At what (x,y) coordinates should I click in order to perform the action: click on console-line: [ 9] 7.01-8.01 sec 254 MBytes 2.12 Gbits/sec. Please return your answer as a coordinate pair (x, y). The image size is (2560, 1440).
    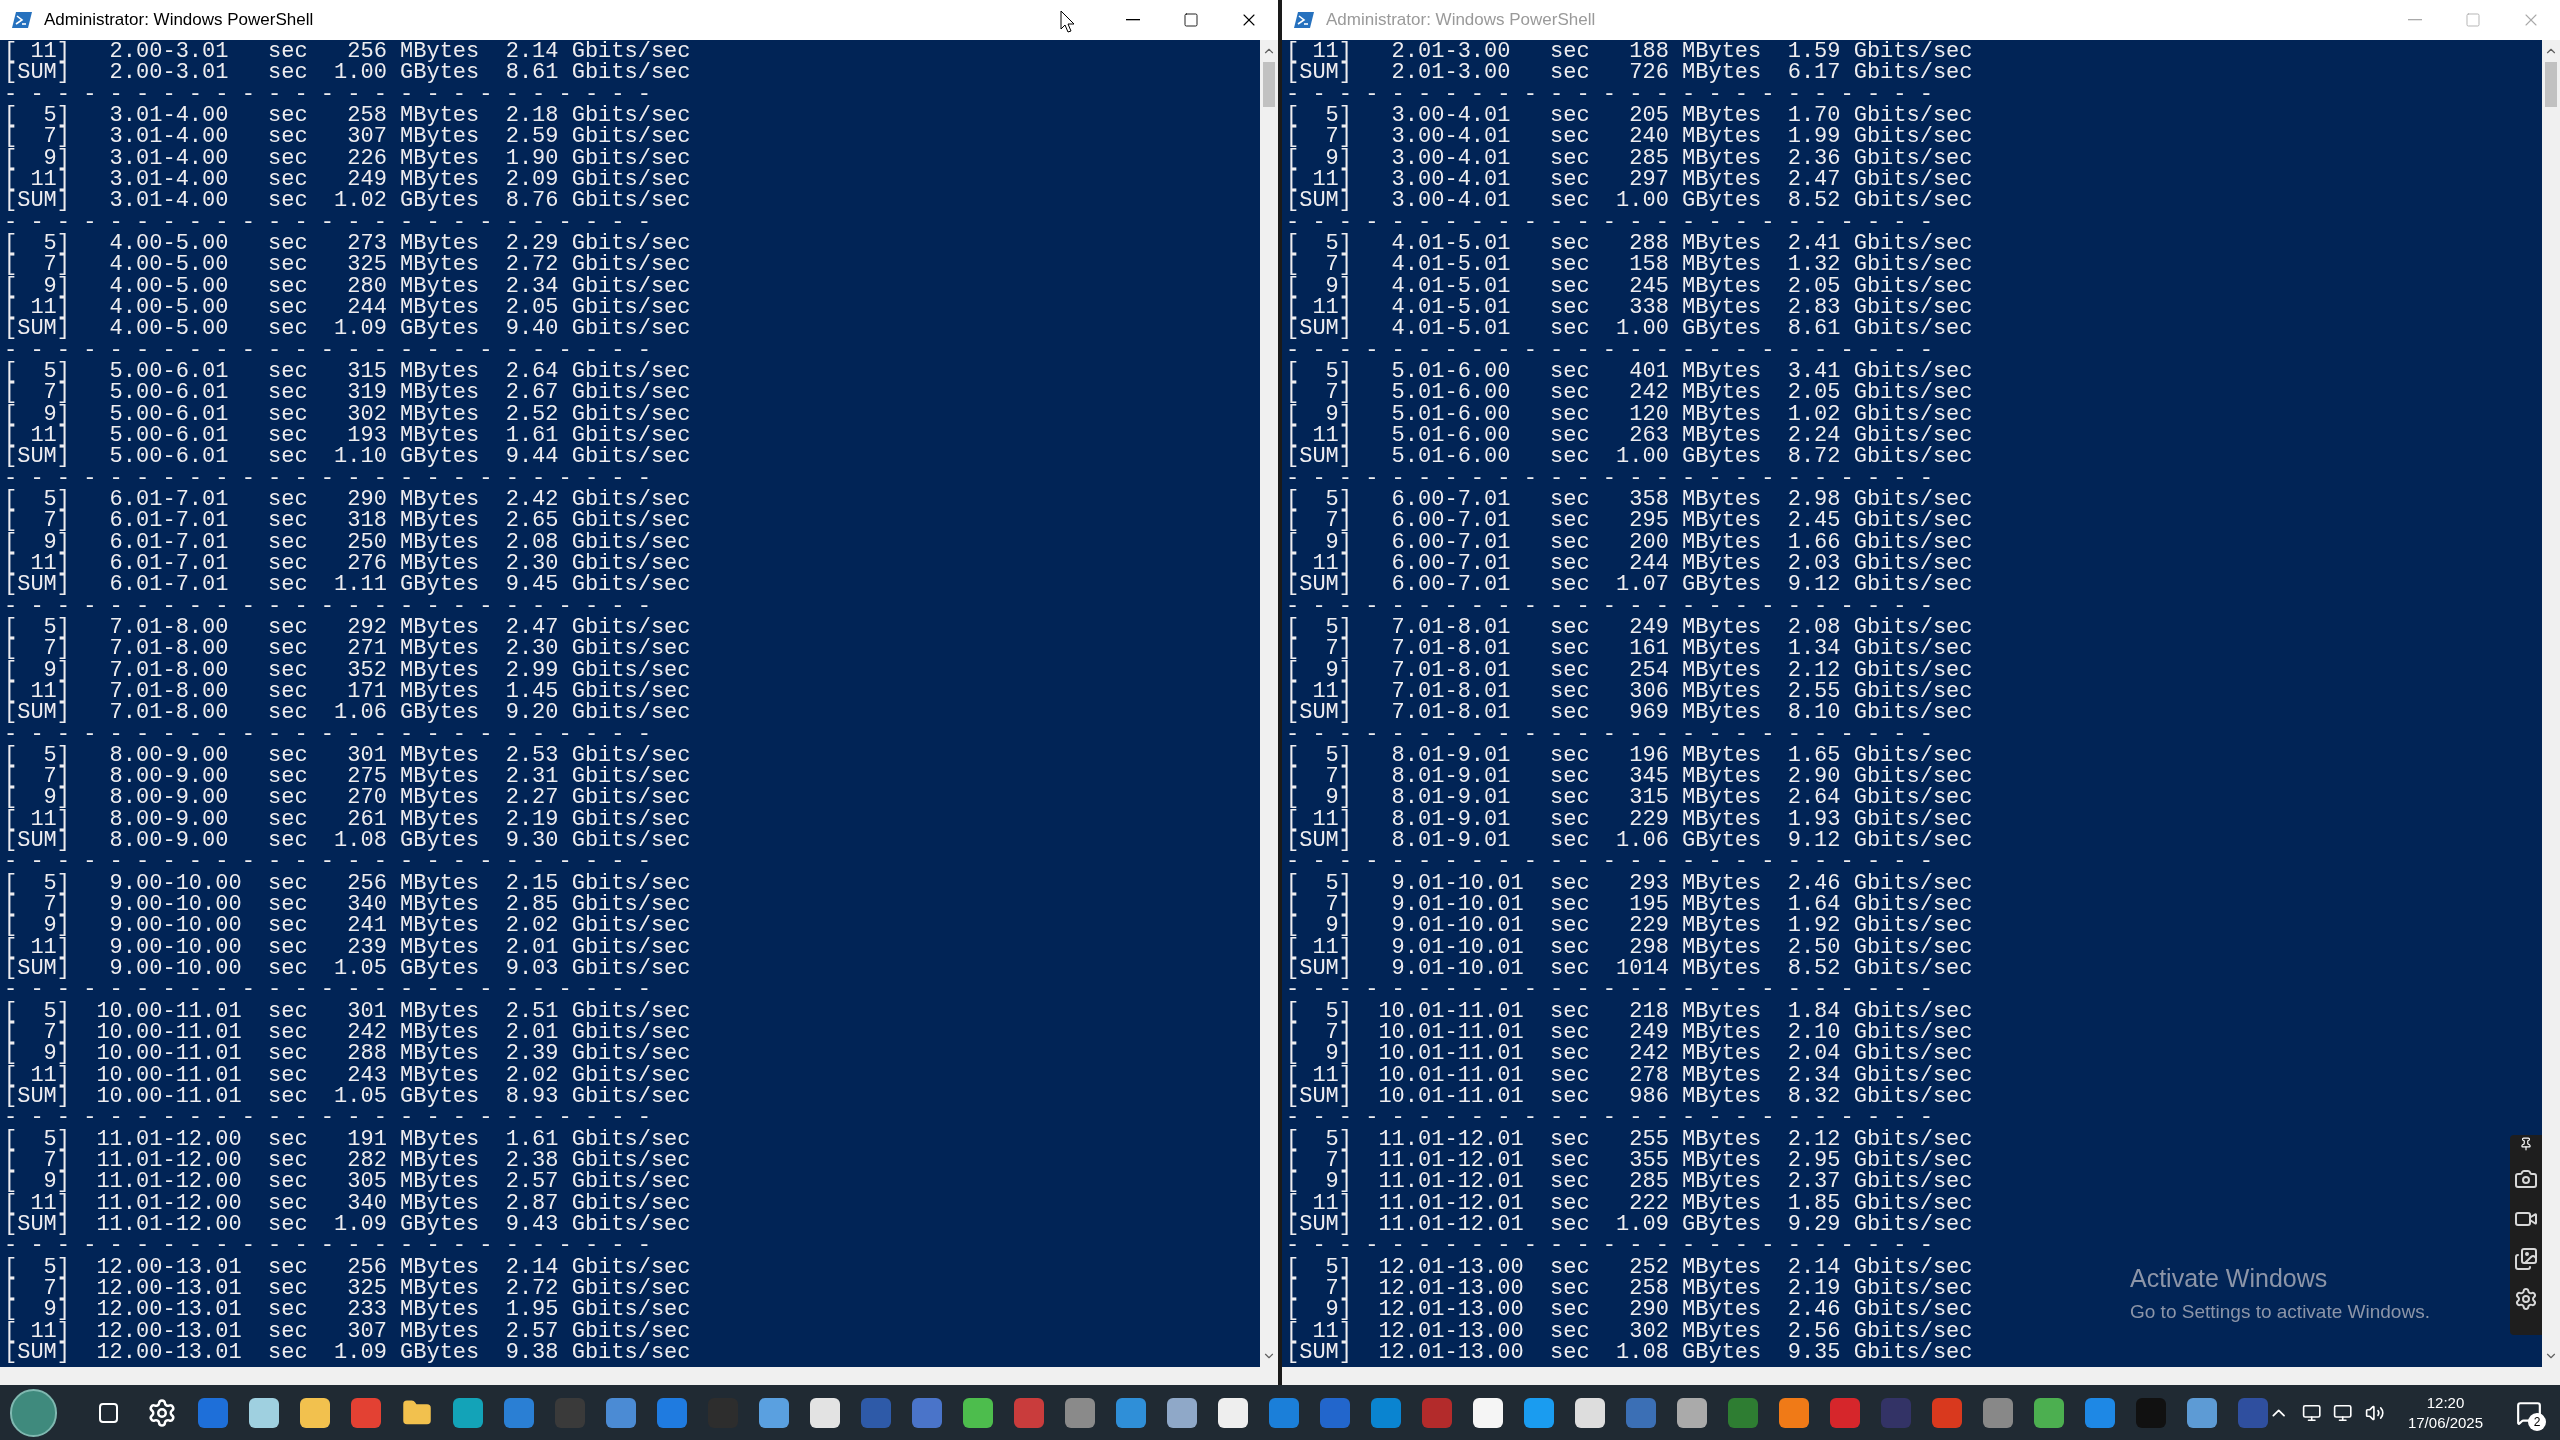
    Looking at the image, I should click on (1629, 670).